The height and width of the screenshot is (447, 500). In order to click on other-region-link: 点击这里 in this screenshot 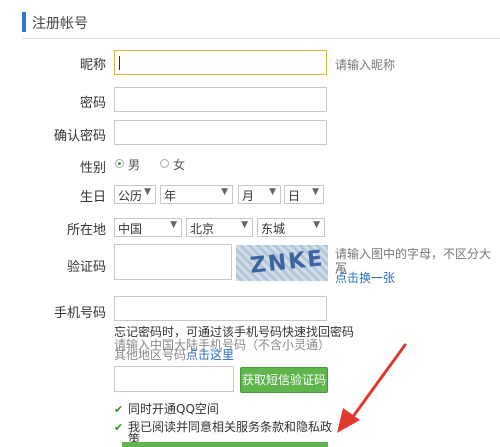, I will do `click(210, 355)`.